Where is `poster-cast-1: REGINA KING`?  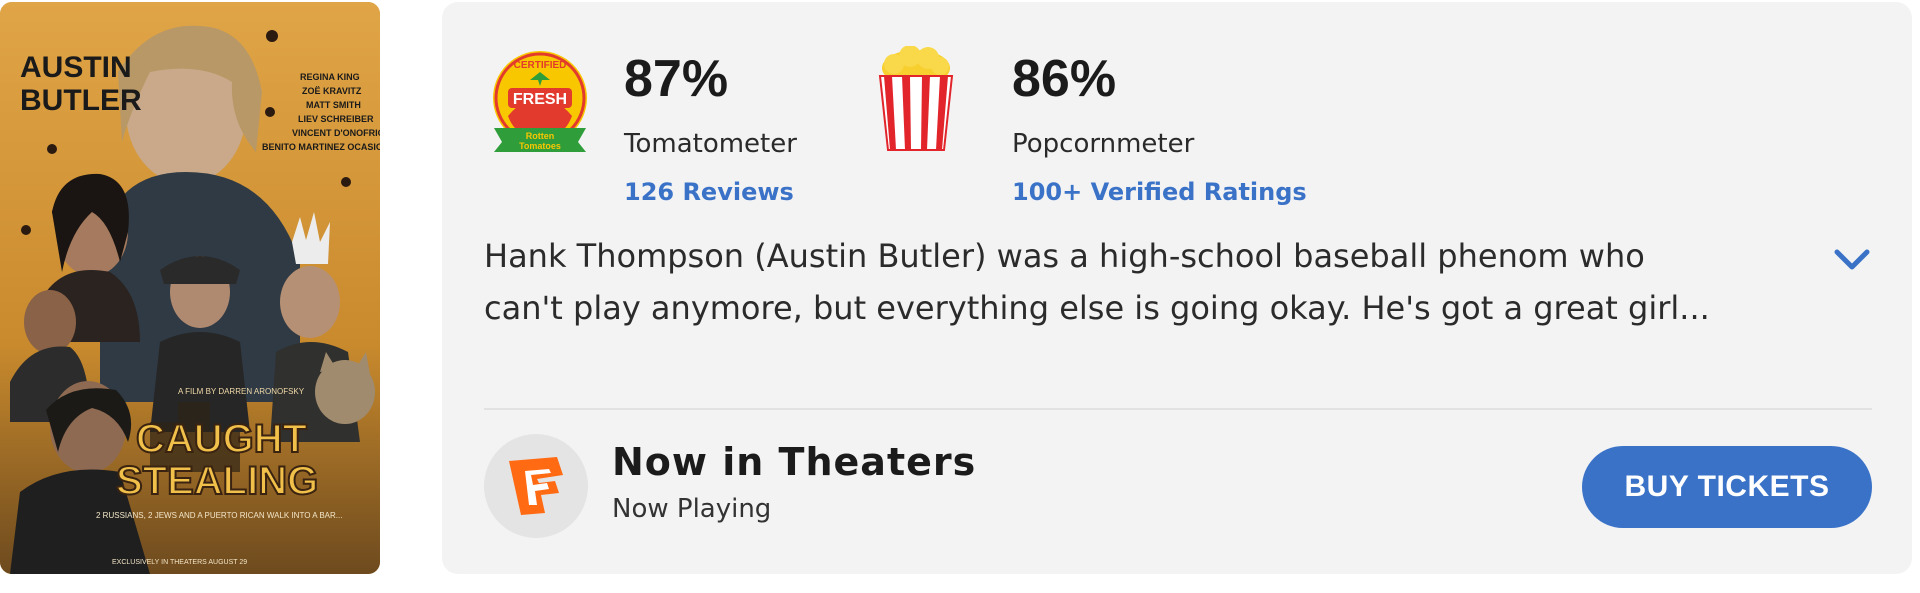 poster-cast-1: REGINA KING is located at coordinates (330, 77).